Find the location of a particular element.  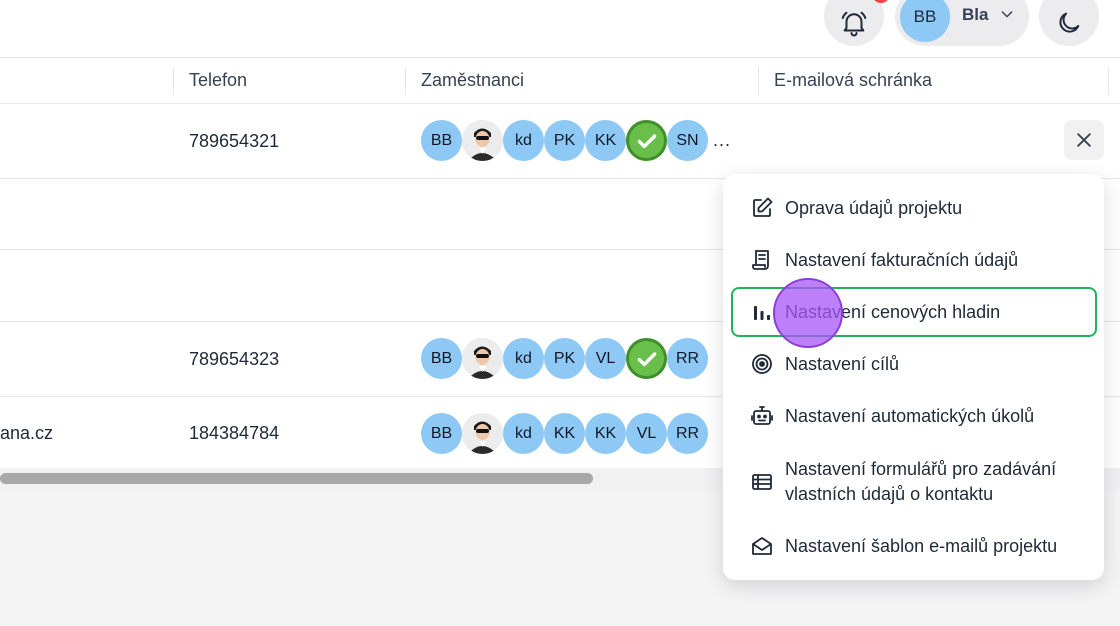

receipt-icon is located at coordinates (762, 260).